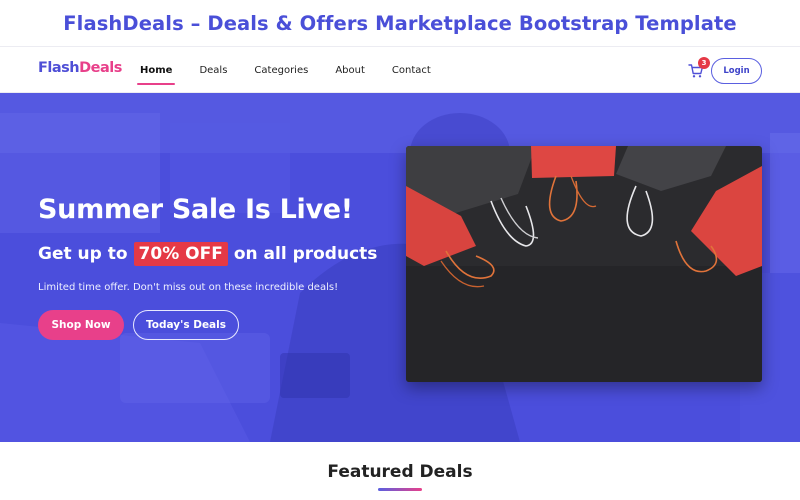 This screenshot has height=500, width=800. I want to click on nav-links: Home Deals Categories About Contact, so click(295, 70).